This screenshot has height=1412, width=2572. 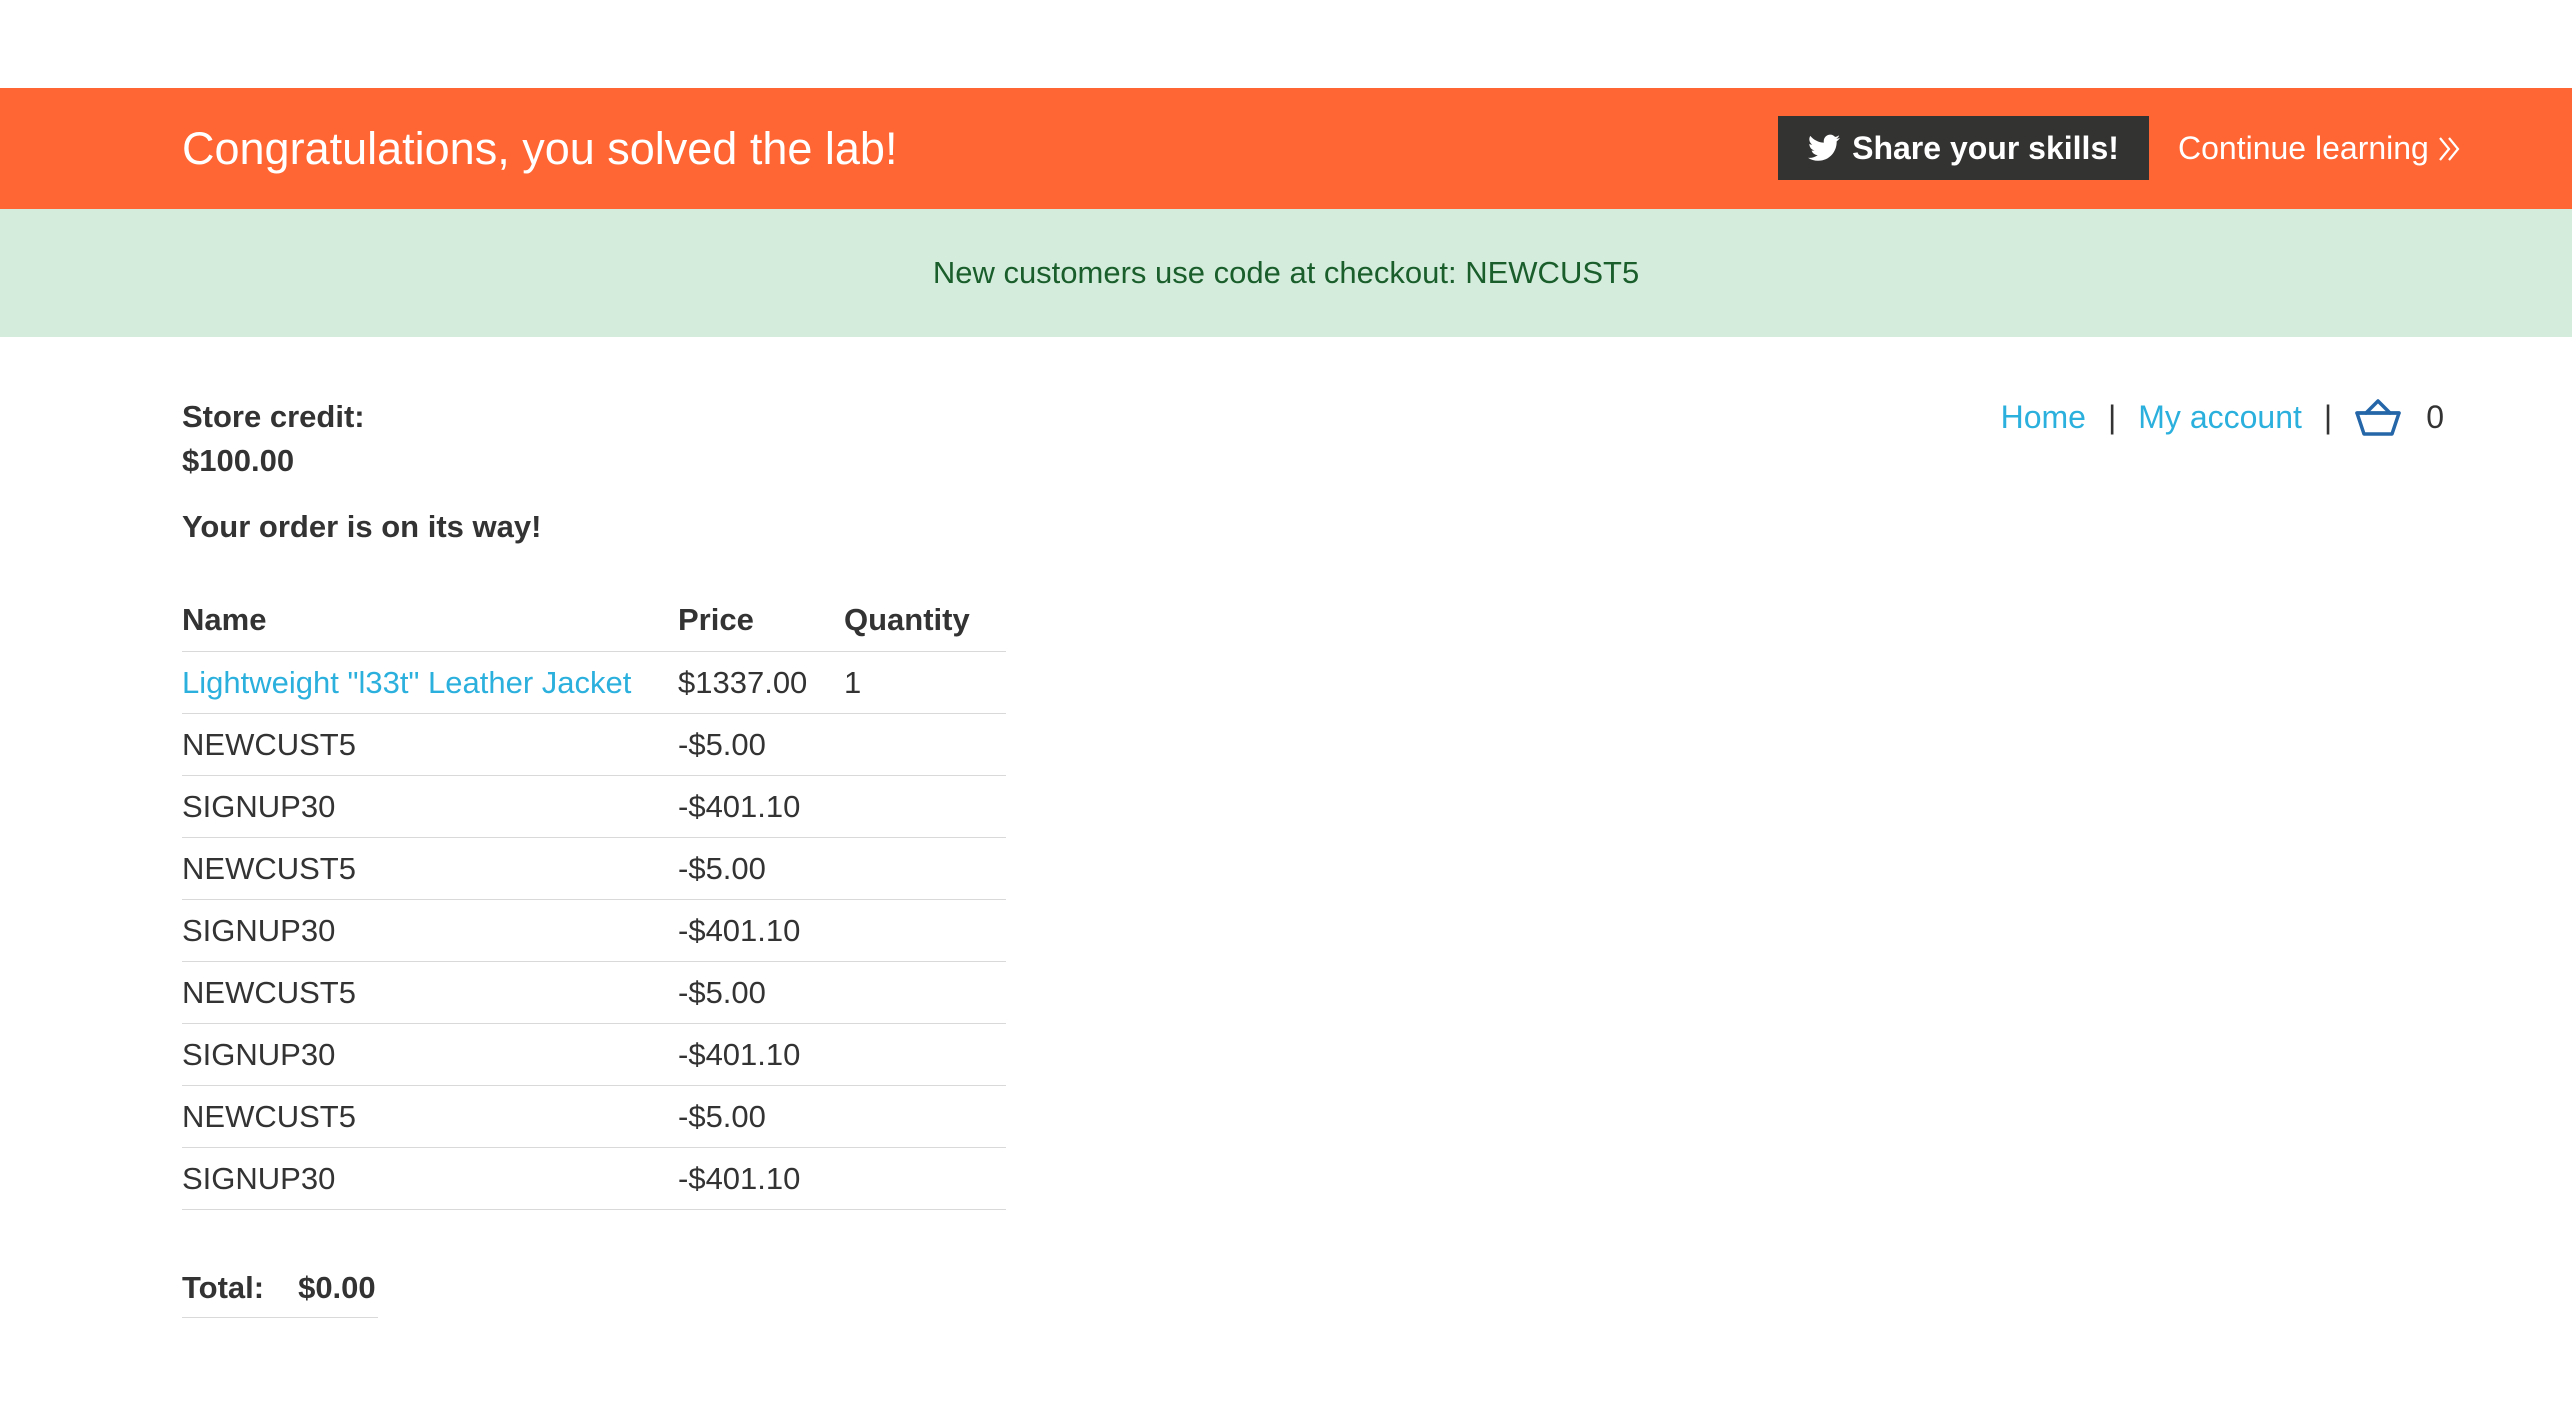 I want to click on twitter-bird-icon, so click(x=1824, y=147).